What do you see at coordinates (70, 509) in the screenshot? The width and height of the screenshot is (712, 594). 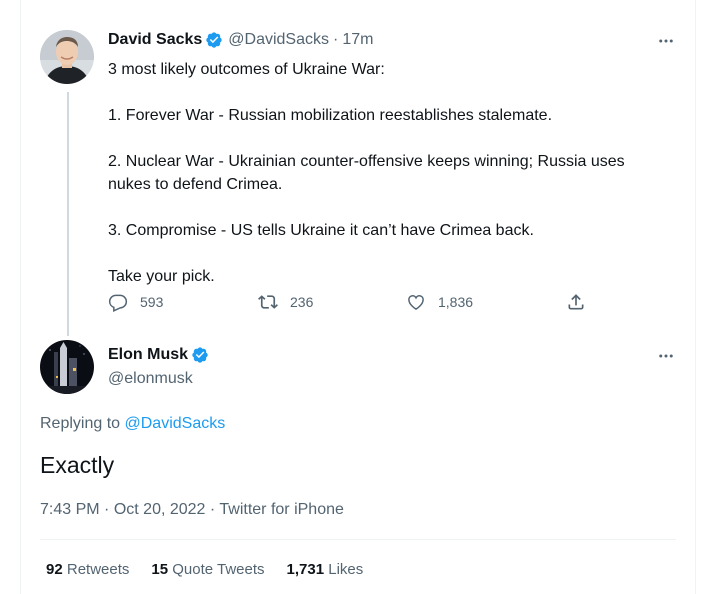 I see `tweet-time: 7:43 PM` at bounding box center [70, 509].